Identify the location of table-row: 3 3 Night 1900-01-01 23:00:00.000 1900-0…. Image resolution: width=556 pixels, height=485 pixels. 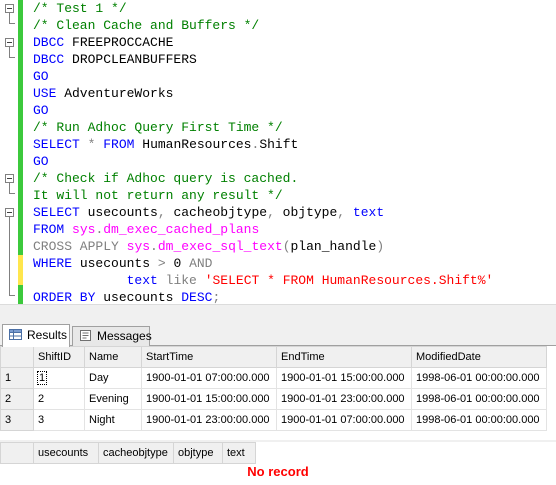
(273, 420).